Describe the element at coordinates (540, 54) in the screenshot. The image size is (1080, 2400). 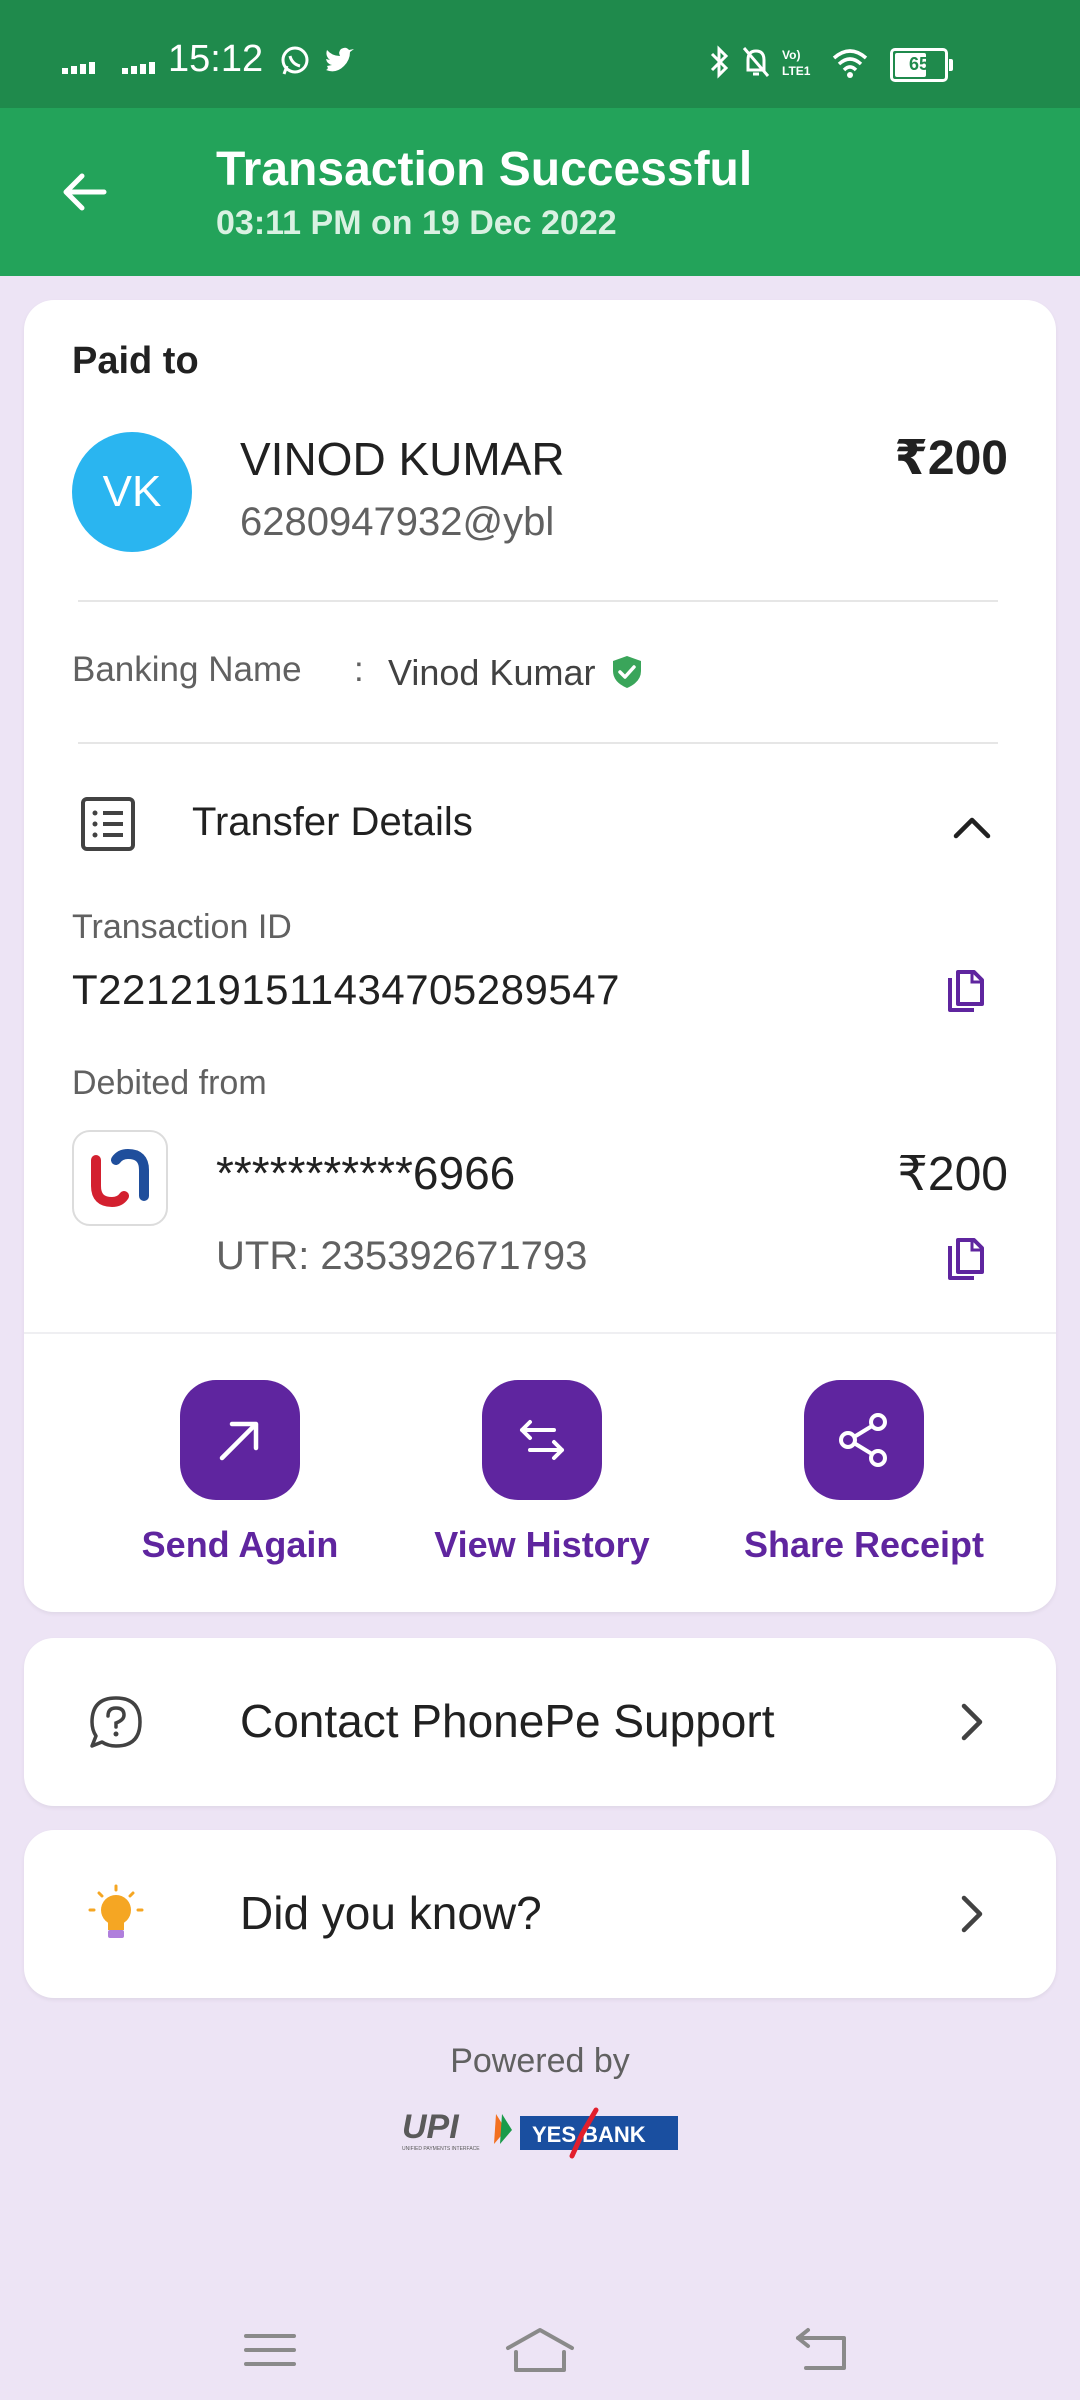
I see `status-bar: 15:12 Vo) LTE1 65` at that location.